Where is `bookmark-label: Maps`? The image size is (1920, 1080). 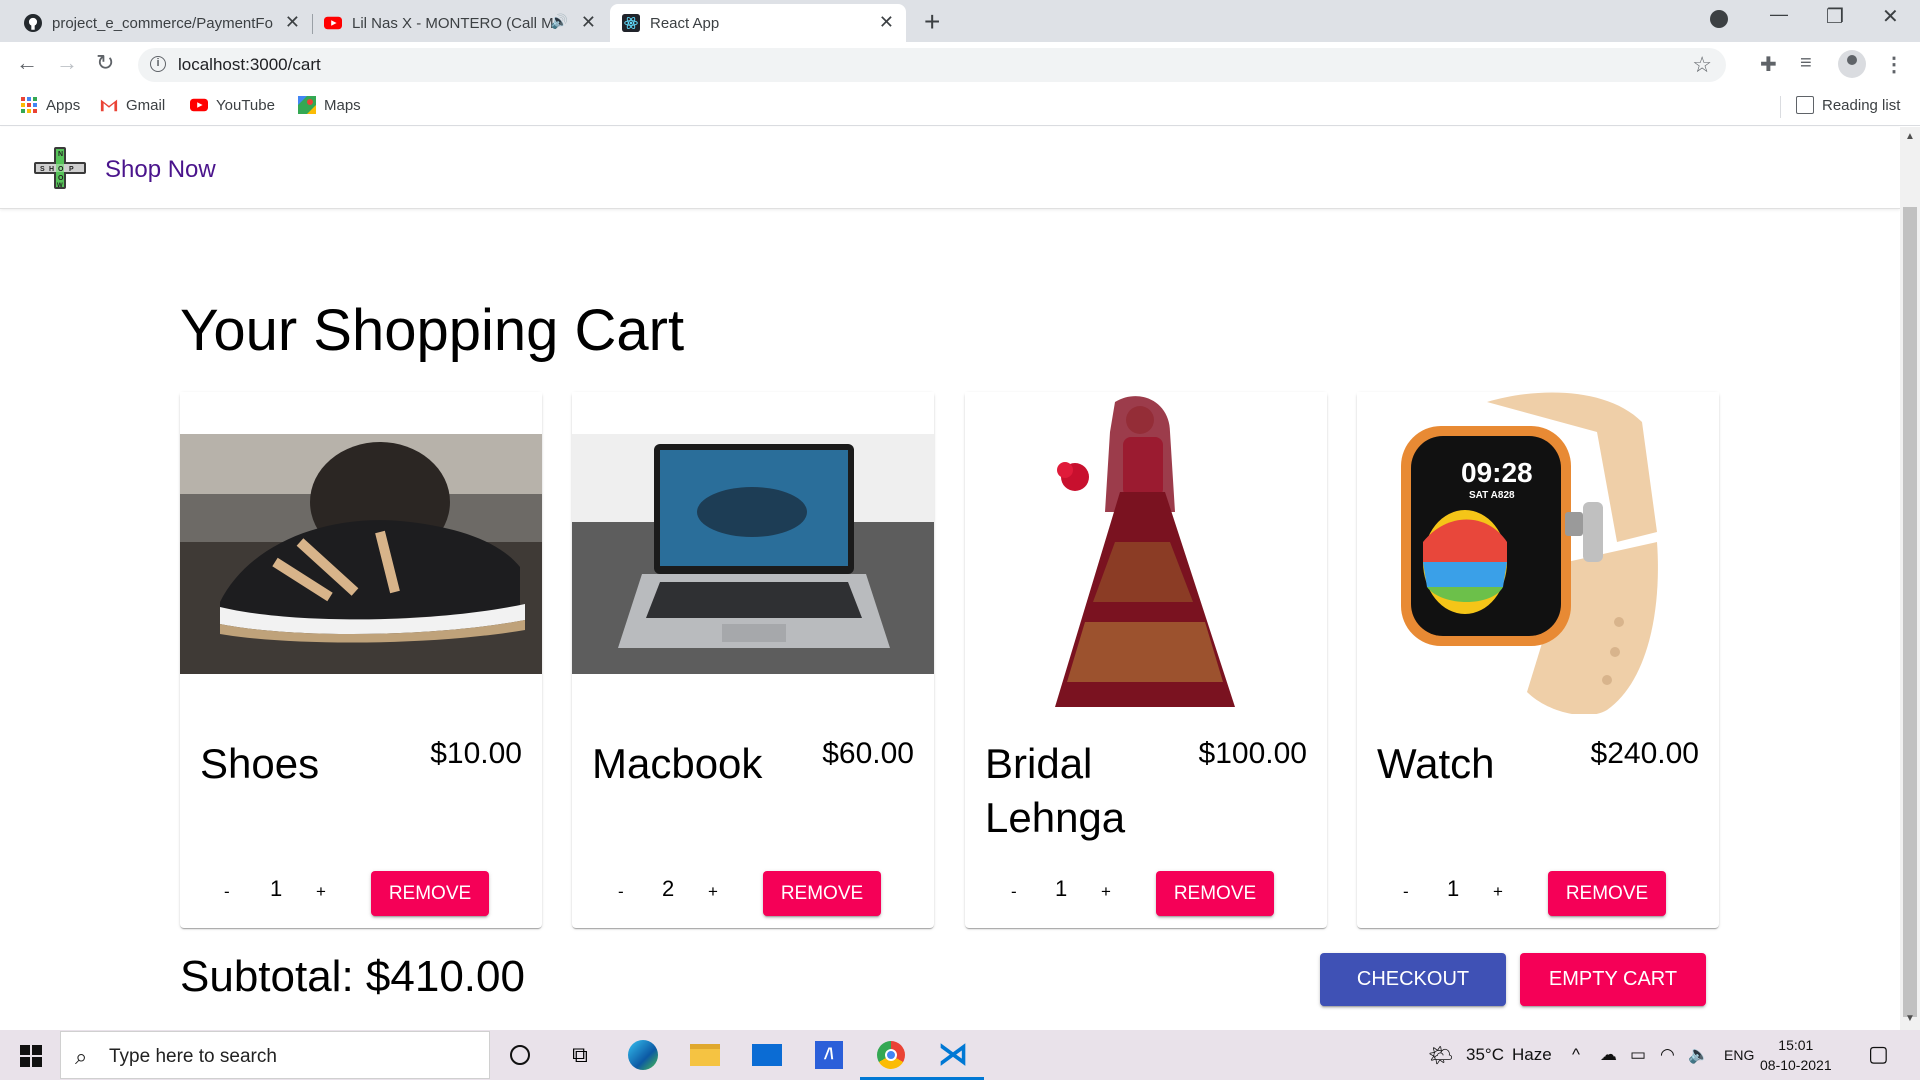
bookmark-label: Maps is located at coordinates (342, 105).